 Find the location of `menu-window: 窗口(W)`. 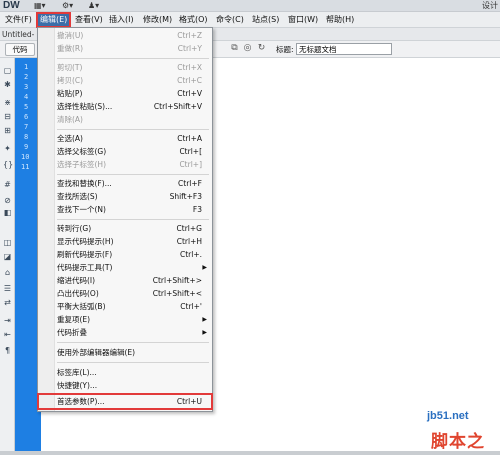

menu-window: 窗口(W) is located at coordinates (303, 20).